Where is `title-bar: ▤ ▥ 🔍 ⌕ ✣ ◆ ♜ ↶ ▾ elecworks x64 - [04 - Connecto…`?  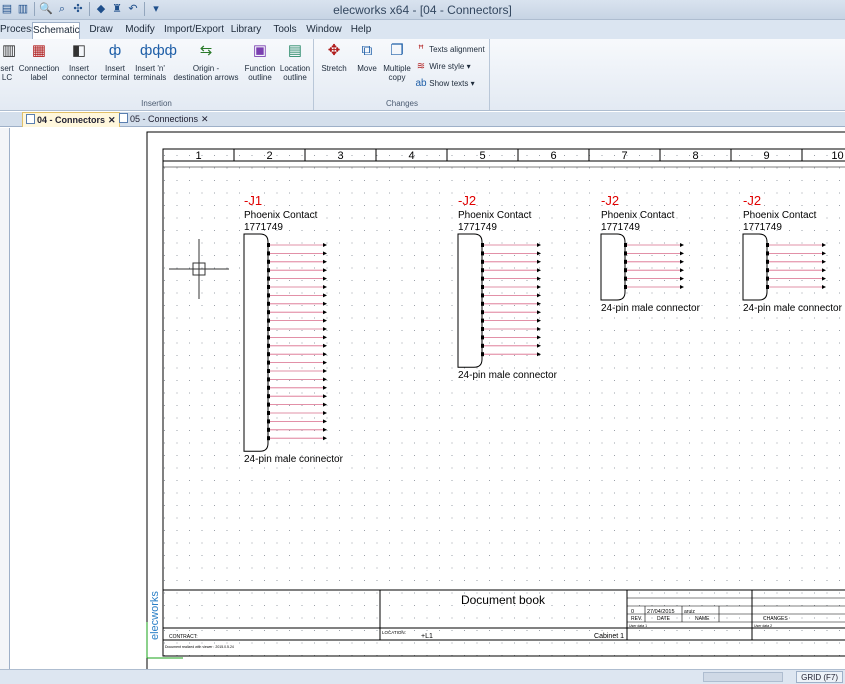 title-bar: ▤ ▥ 🔍 ⌕ ✣ ◆ ♜ ↶ ▾ elecworks x64 - [04 - Connecto… is located at coordinates (422, 10).